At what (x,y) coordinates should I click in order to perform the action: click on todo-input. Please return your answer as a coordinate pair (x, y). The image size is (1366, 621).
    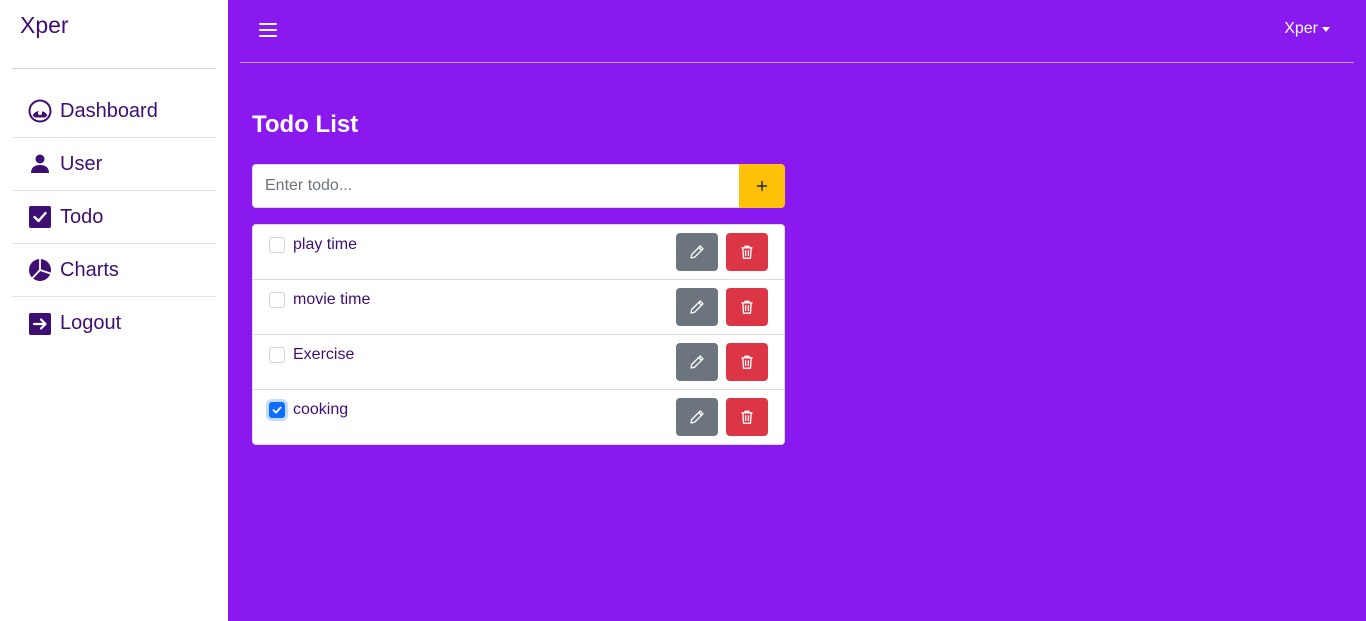
    Looking at the image, I should click on (495, 186).